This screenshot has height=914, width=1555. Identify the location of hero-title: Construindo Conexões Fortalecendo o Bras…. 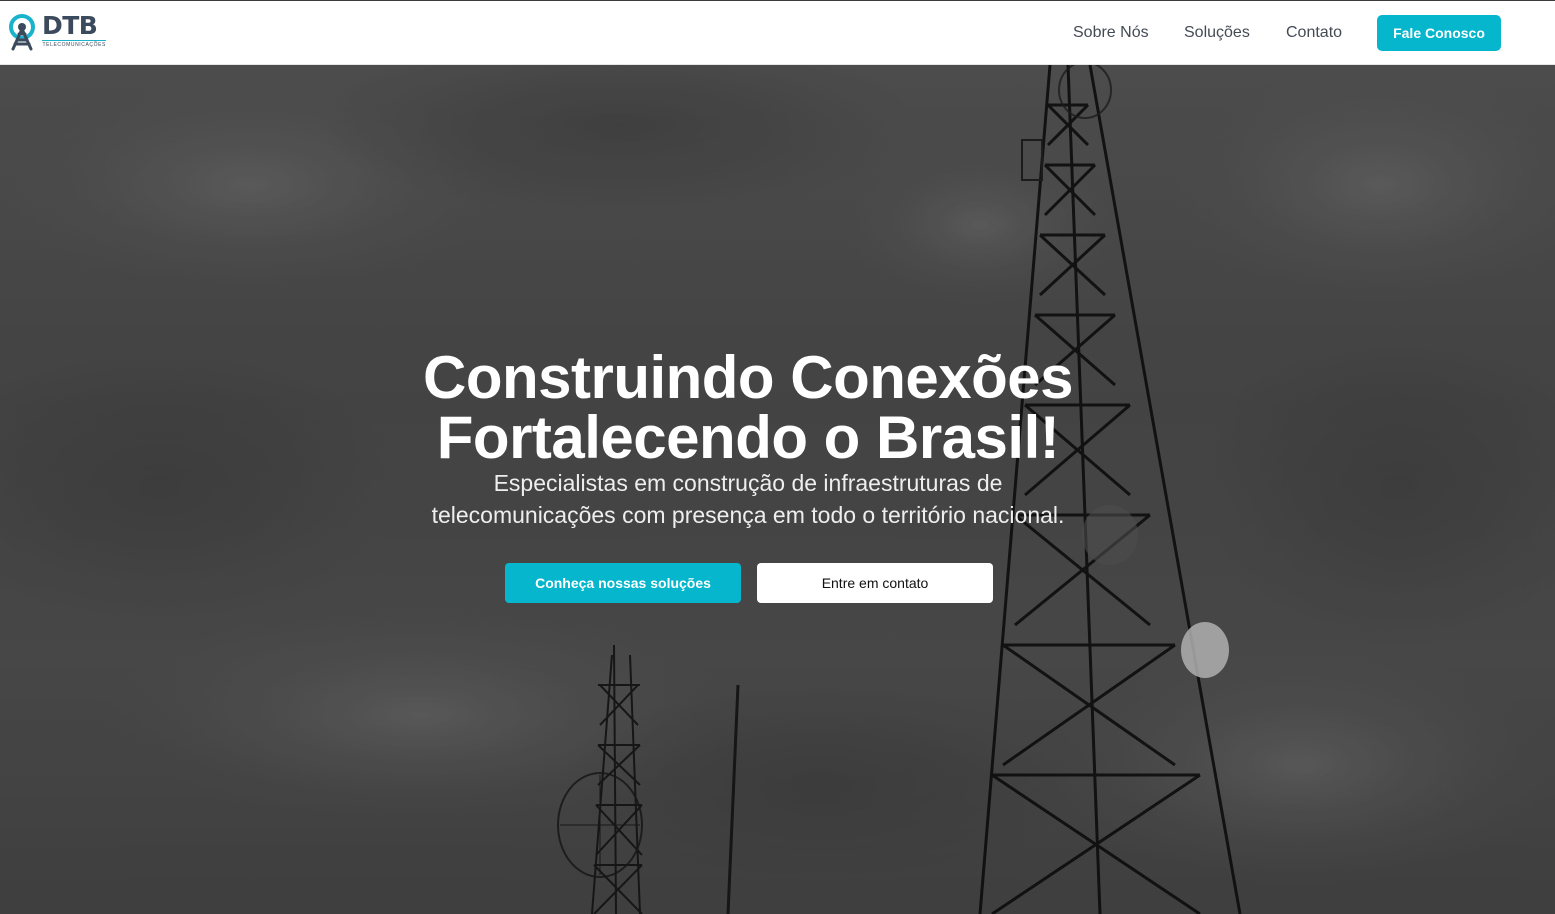
(748, 408).